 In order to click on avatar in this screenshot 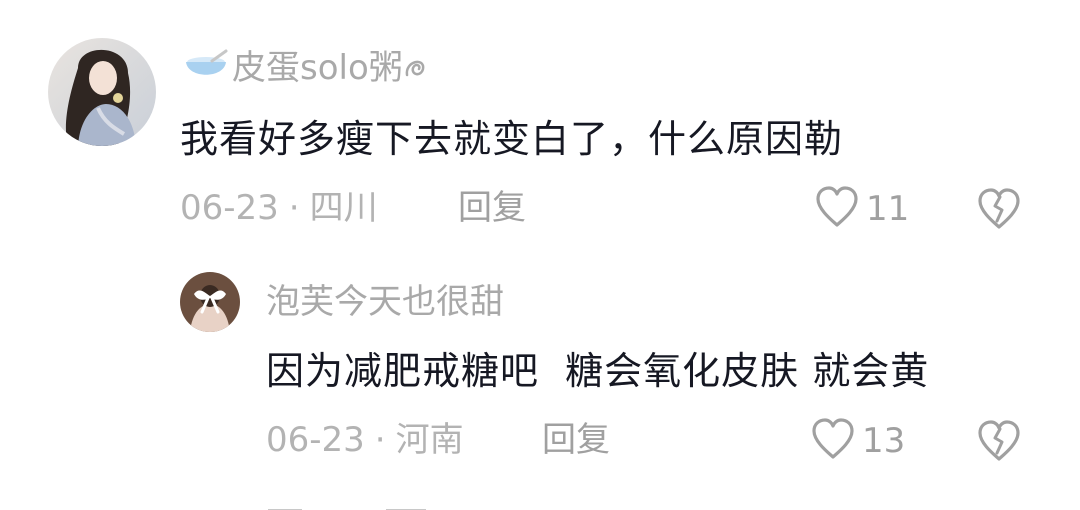, I will do `click(102, 92)`.